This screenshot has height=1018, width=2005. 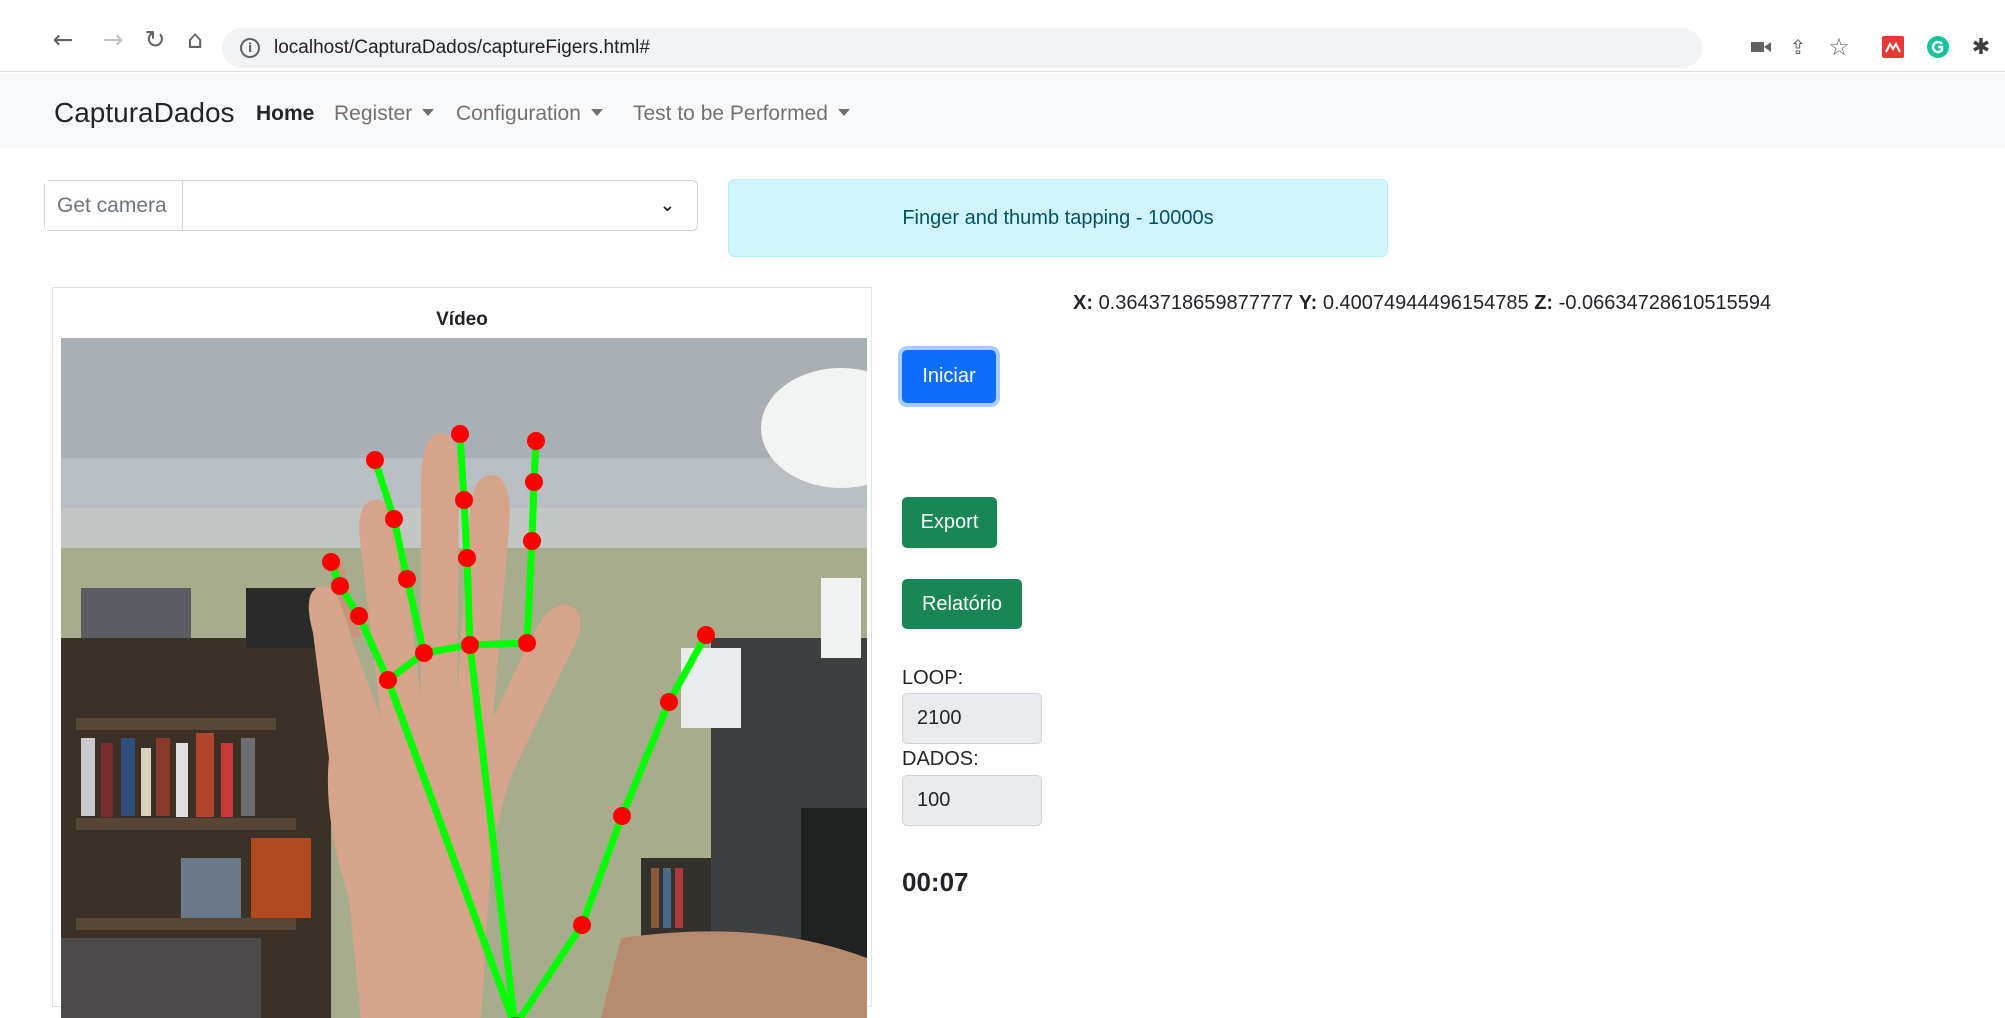 I want to click on nav-register-label: Register, so click(x=373, y=113).